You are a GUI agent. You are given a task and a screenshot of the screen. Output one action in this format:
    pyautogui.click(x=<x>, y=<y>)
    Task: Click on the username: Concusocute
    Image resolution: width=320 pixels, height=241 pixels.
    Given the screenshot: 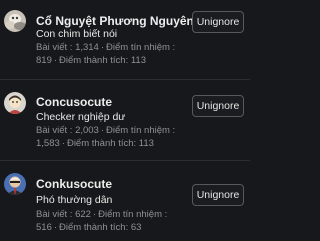 What is the action you would take?
    pyautogui.click(x=74, y=102)
    